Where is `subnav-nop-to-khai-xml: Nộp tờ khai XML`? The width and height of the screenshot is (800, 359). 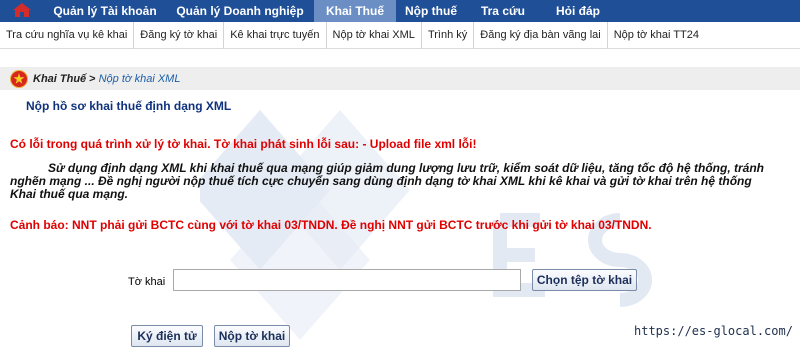 subnav-nop-to-khai-xml: Nộp tờ khai XML is located at coordinates (374, 35).